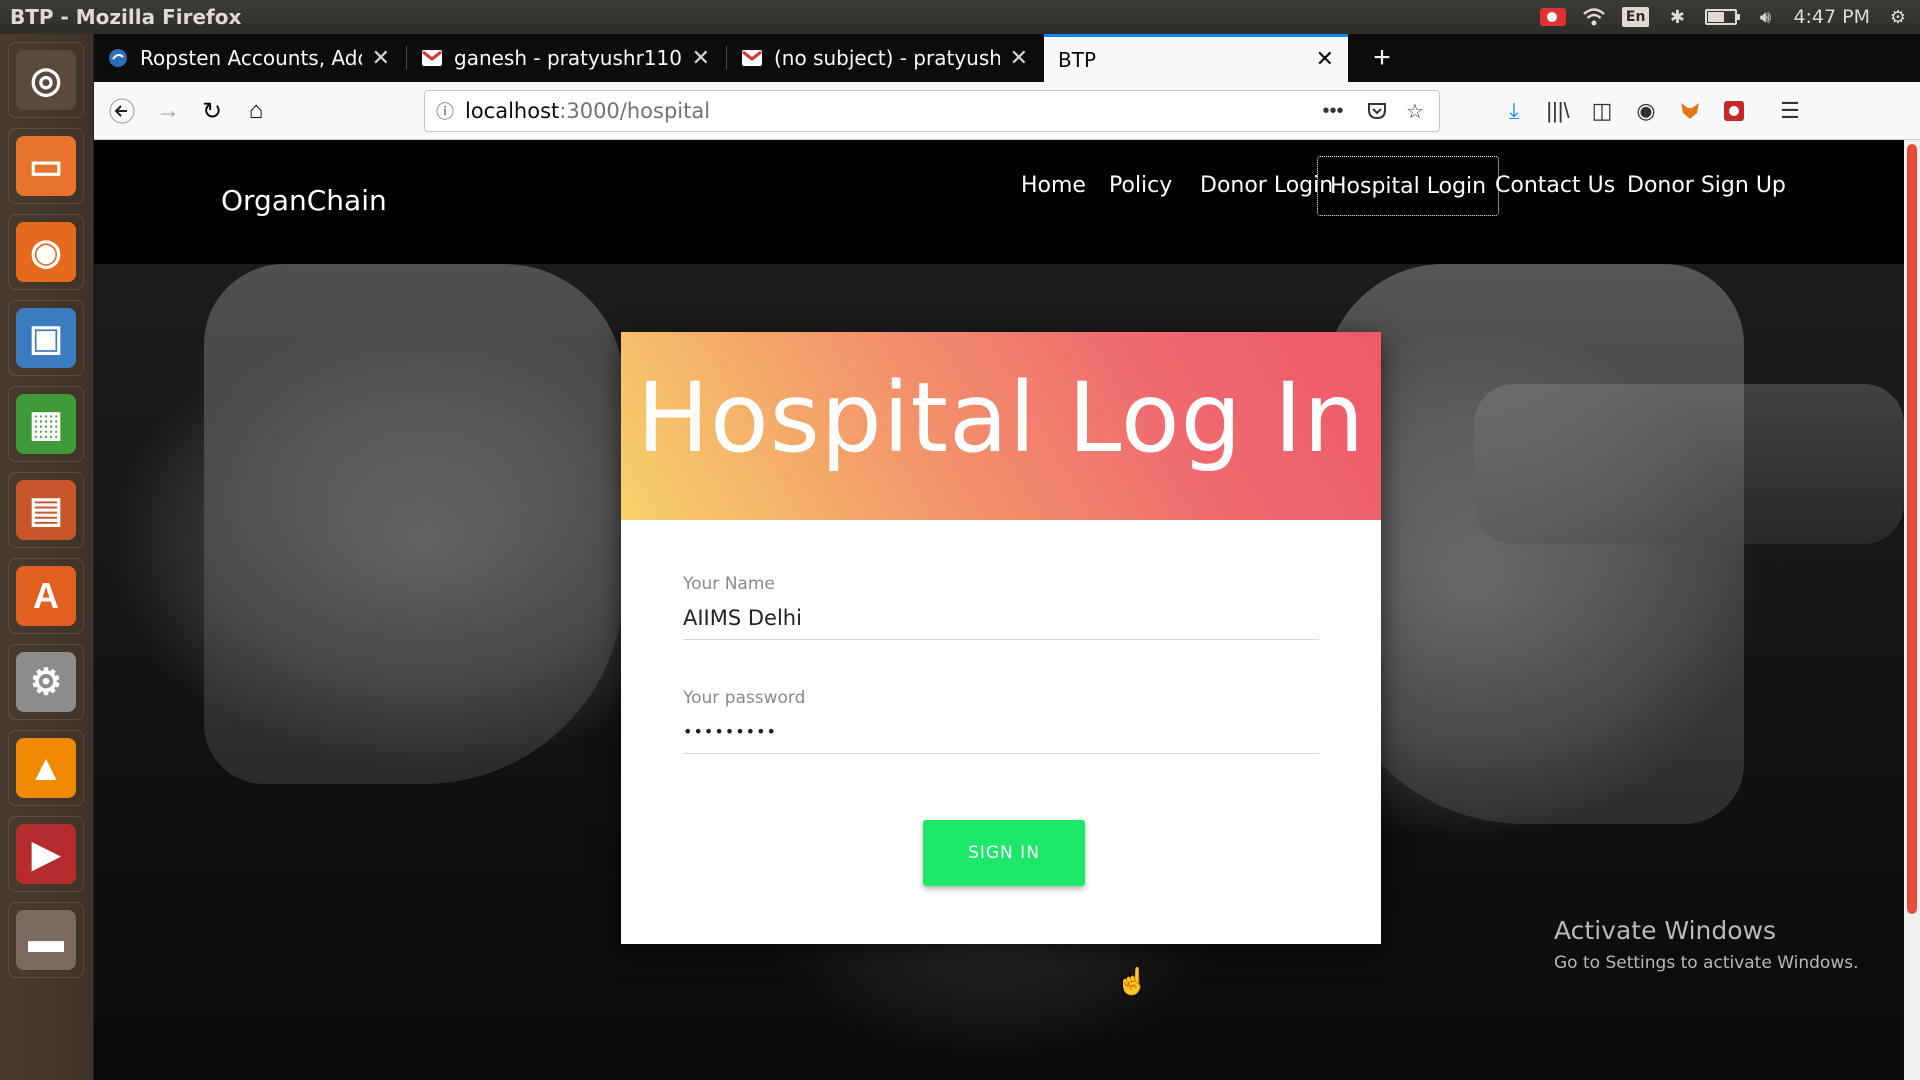  I want to click on password-field-label: Your password, so click(744, 698).